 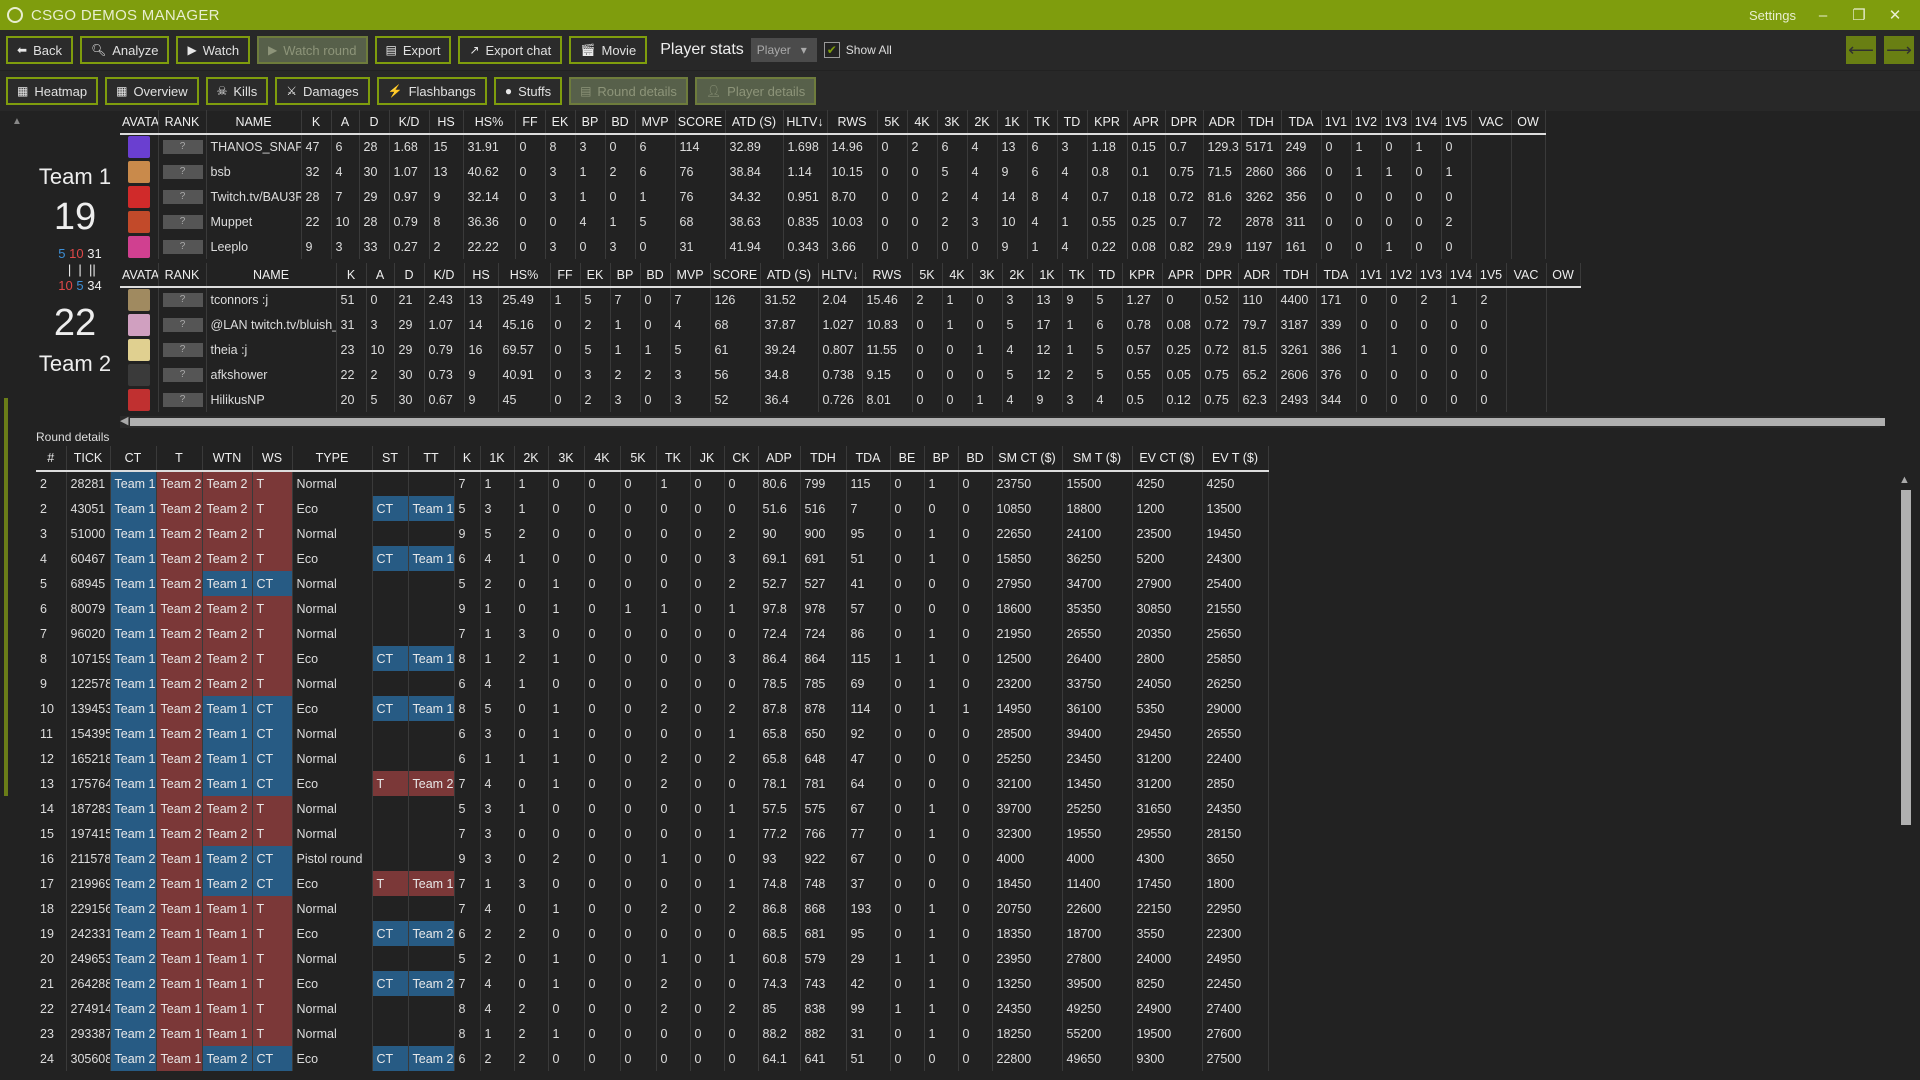 I want to click on player-select: Player ▾, so click(x=783, y=50).